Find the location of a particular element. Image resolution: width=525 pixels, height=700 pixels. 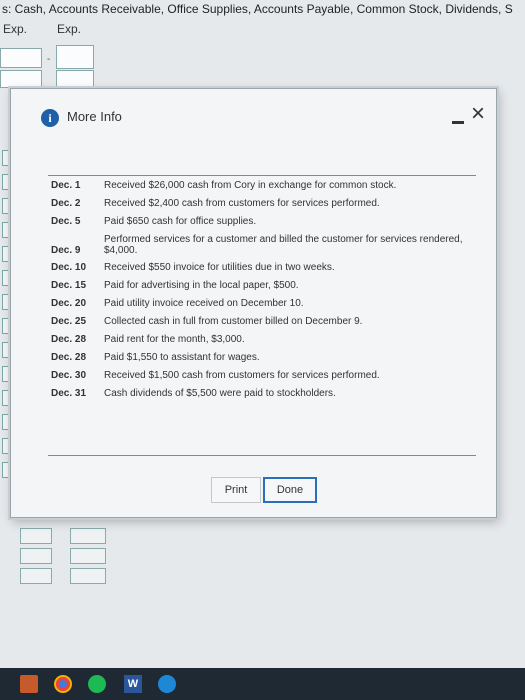

transaction-row: Dec. 28 Paid rent for the month, $3,000. is located at coordinates (262, 339).